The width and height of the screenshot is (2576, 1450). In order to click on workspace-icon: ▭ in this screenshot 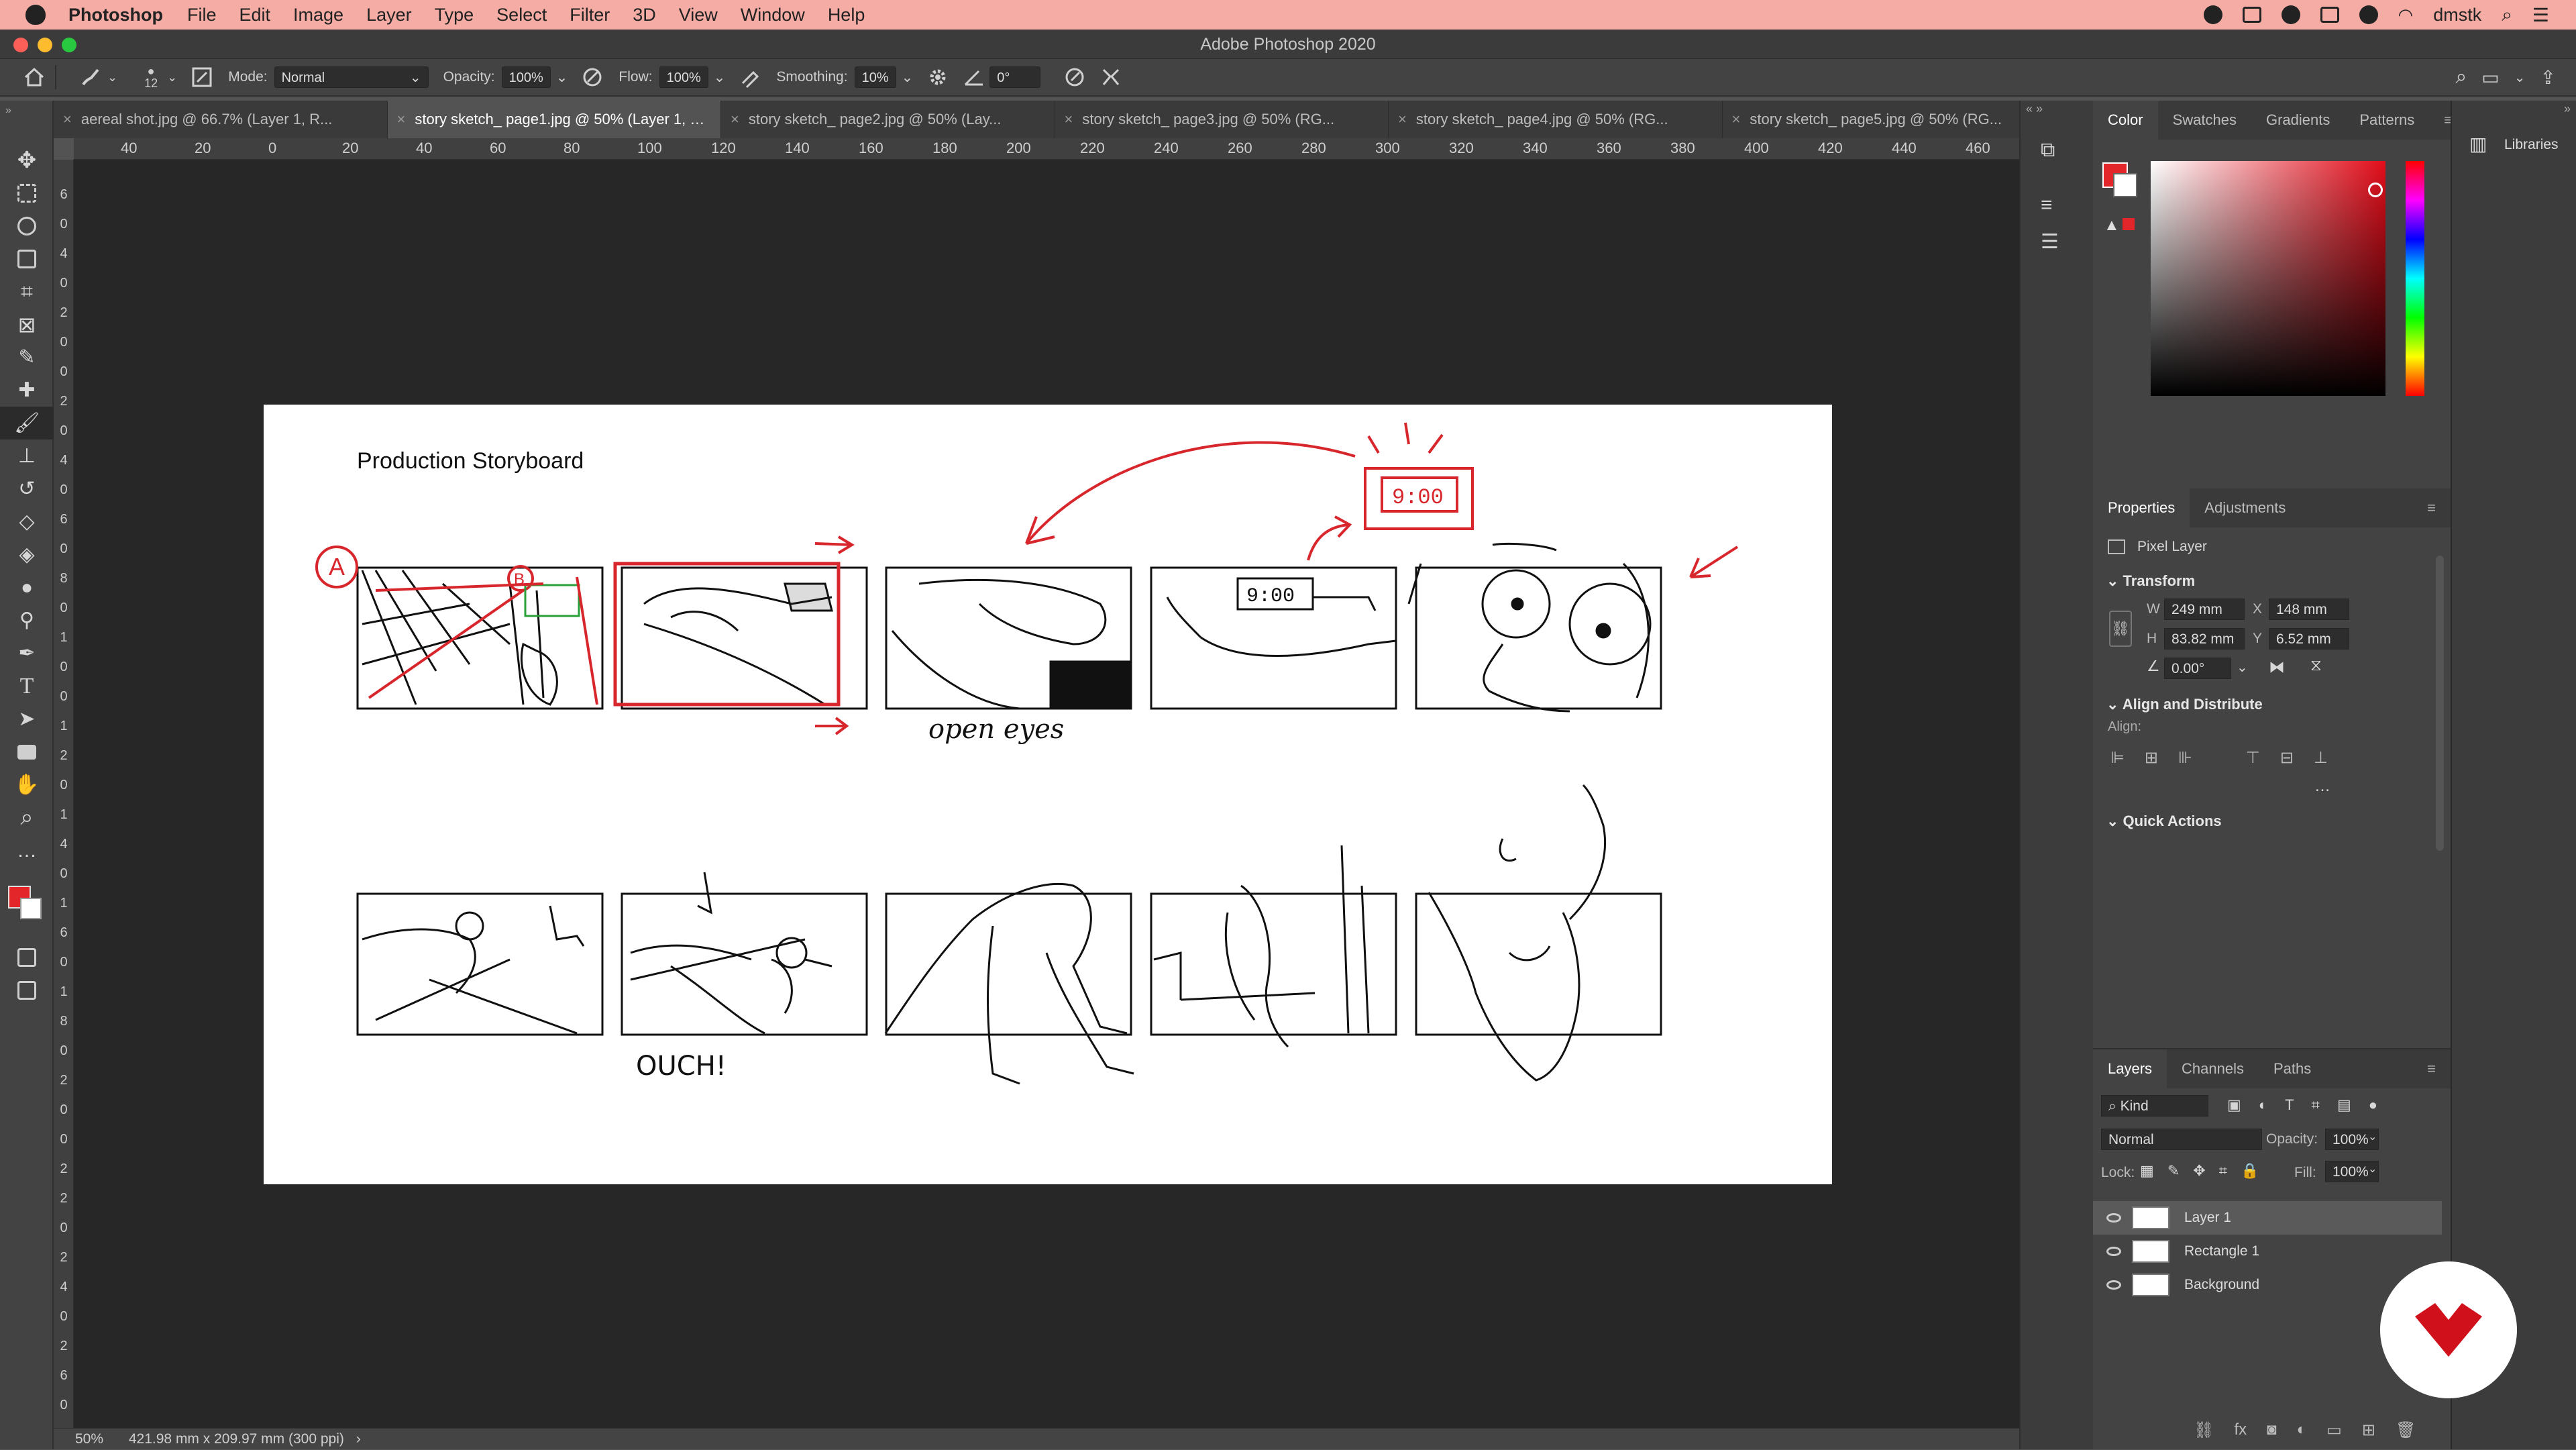, I will do `click(2490, 77)`.